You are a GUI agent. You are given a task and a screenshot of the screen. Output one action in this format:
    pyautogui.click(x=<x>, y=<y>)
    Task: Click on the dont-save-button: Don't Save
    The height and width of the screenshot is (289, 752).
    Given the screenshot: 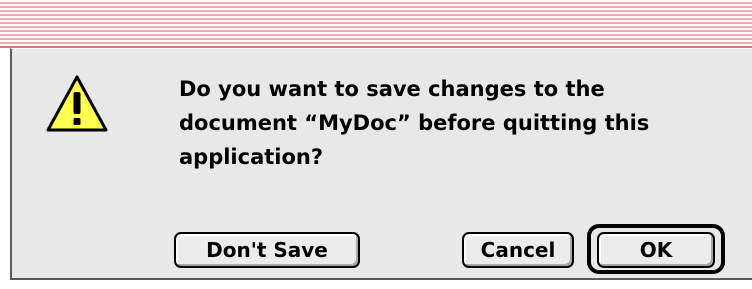 What is the action you would take?
    pyautogui.click(x=267, y=250)
    